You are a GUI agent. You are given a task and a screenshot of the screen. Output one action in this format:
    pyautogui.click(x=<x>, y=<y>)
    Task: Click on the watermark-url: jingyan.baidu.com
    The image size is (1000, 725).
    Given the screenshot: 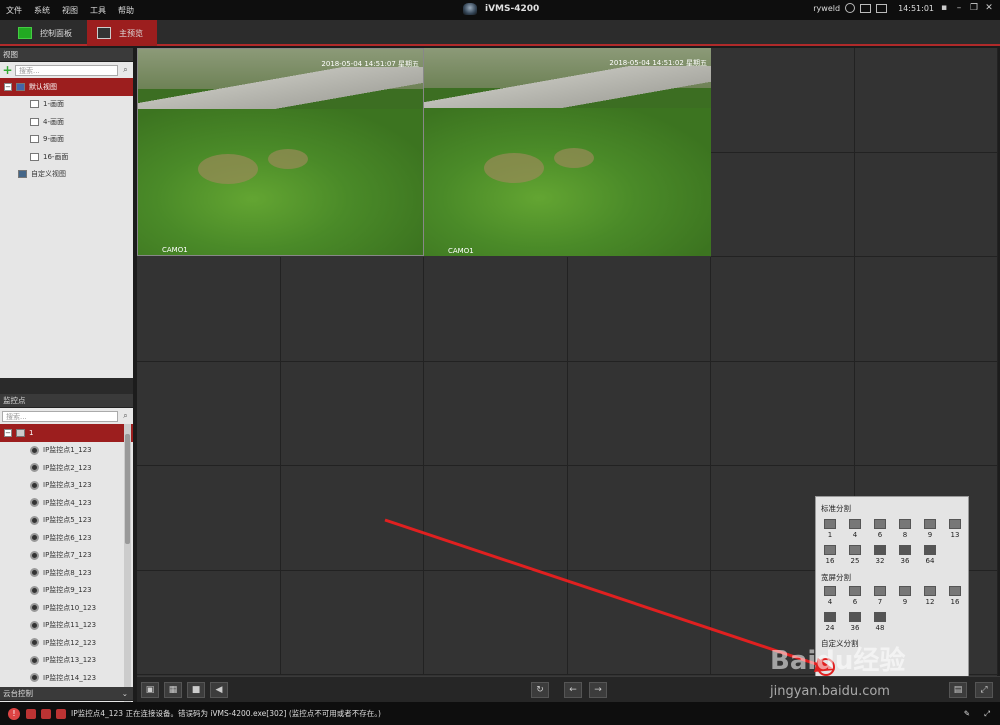 What is the action you would take?
    pyautogui.click(x=830, y=691)
    